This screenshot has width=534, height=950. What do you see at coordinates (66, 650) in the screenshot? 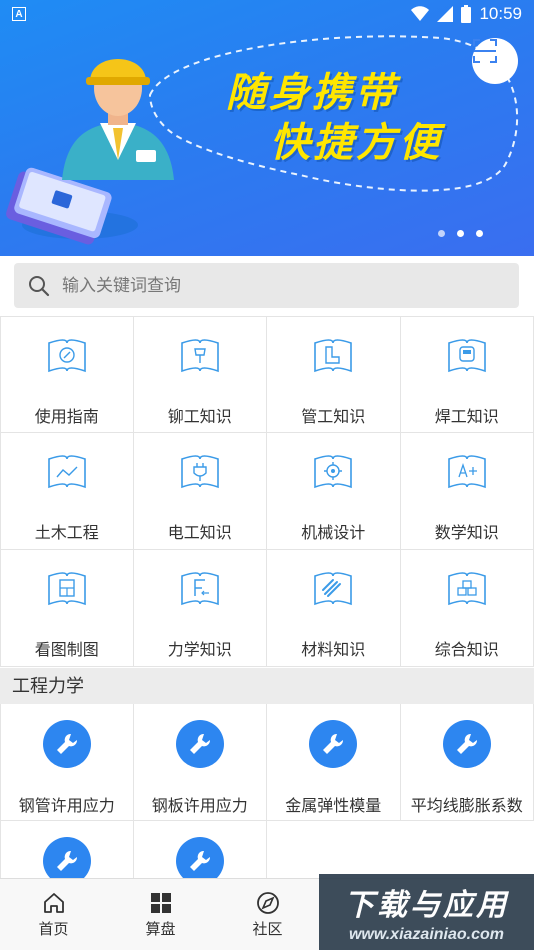
I see `category-label: 看图制图` at bounding box center [66, 650].